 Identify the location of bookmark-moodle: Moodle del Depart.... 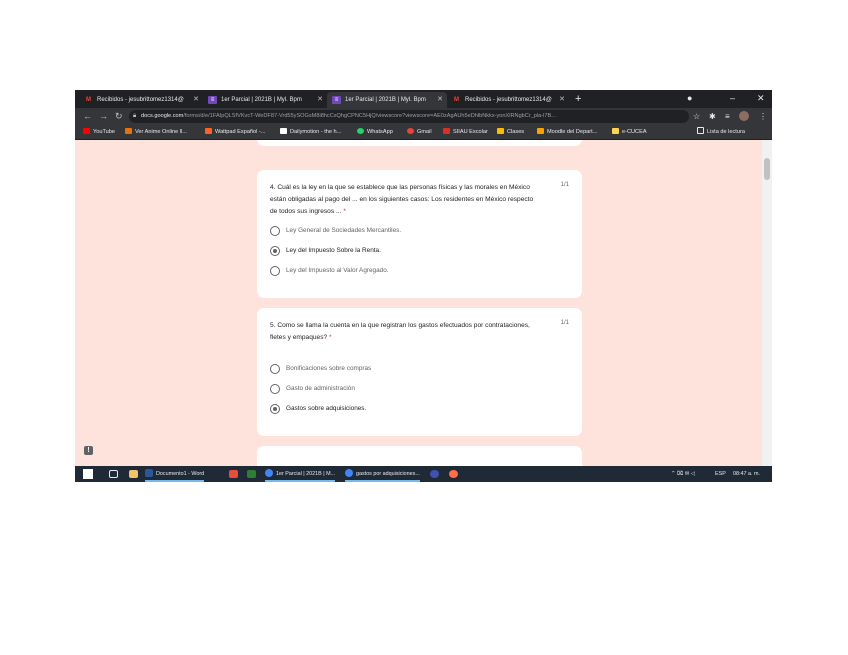
(567, 132).